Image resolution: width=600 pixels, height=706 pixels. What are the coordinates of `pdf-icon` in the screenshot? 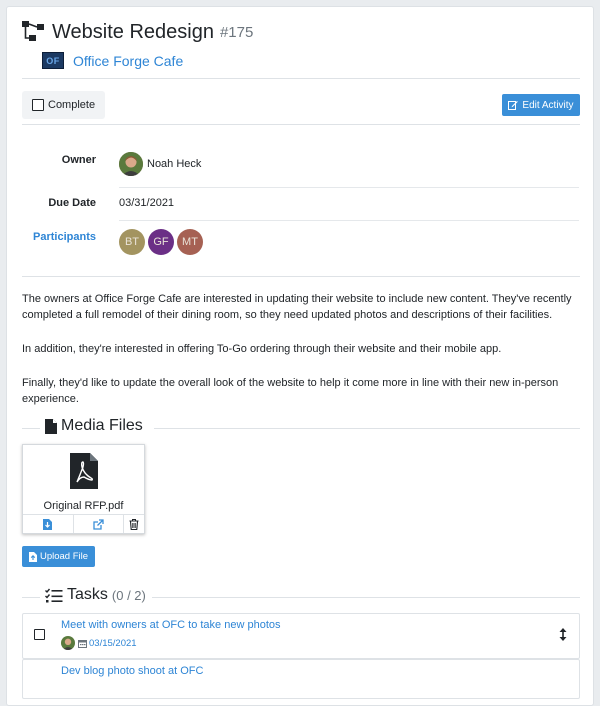 It's located at (84, 472).